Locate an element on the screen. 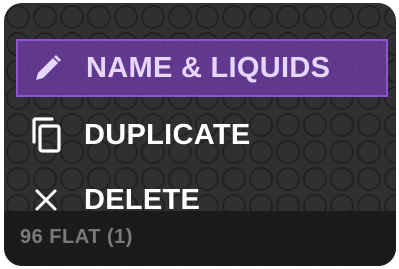 This screenshot has width=399, height=269. duplicate-icon is located at coordinates (46, 135).